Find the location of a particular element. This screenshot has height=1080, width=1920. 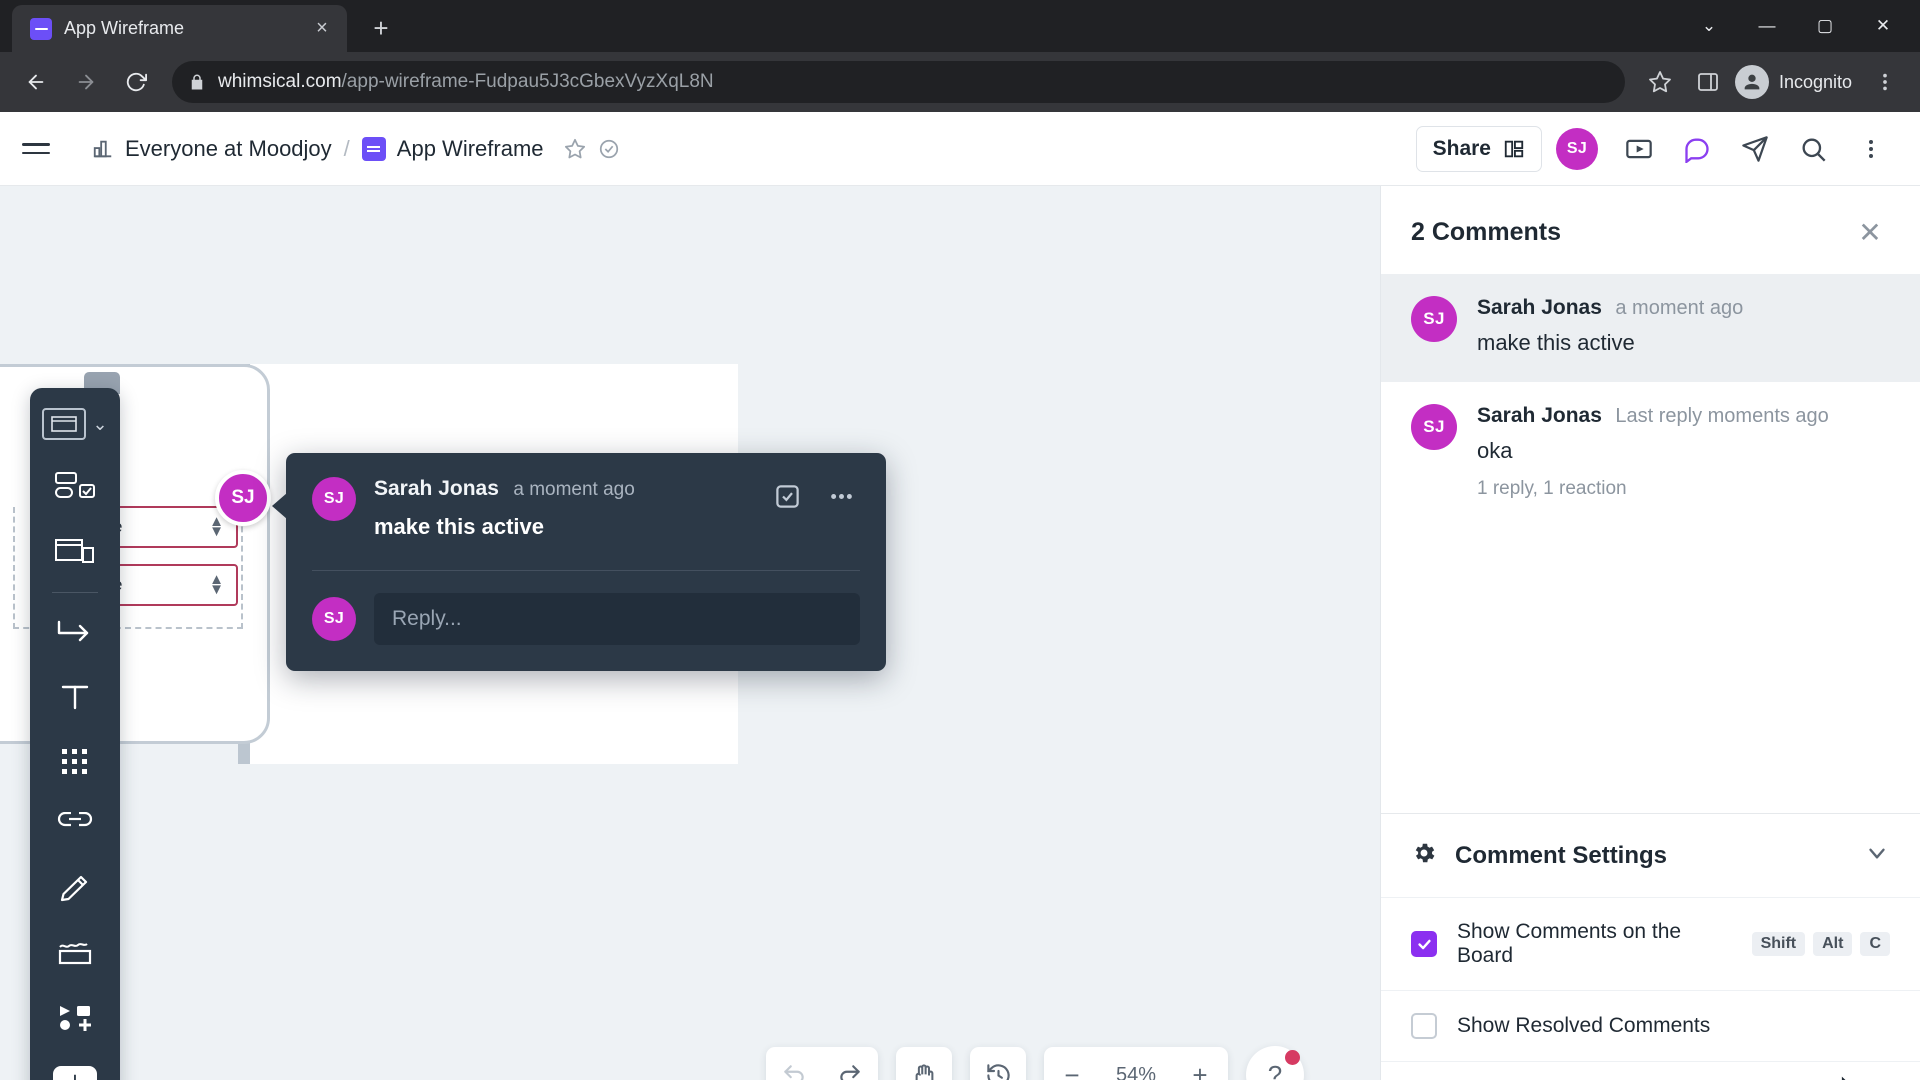

breadcrumb-file: App Wireframe is located at coordinates (452, 148).